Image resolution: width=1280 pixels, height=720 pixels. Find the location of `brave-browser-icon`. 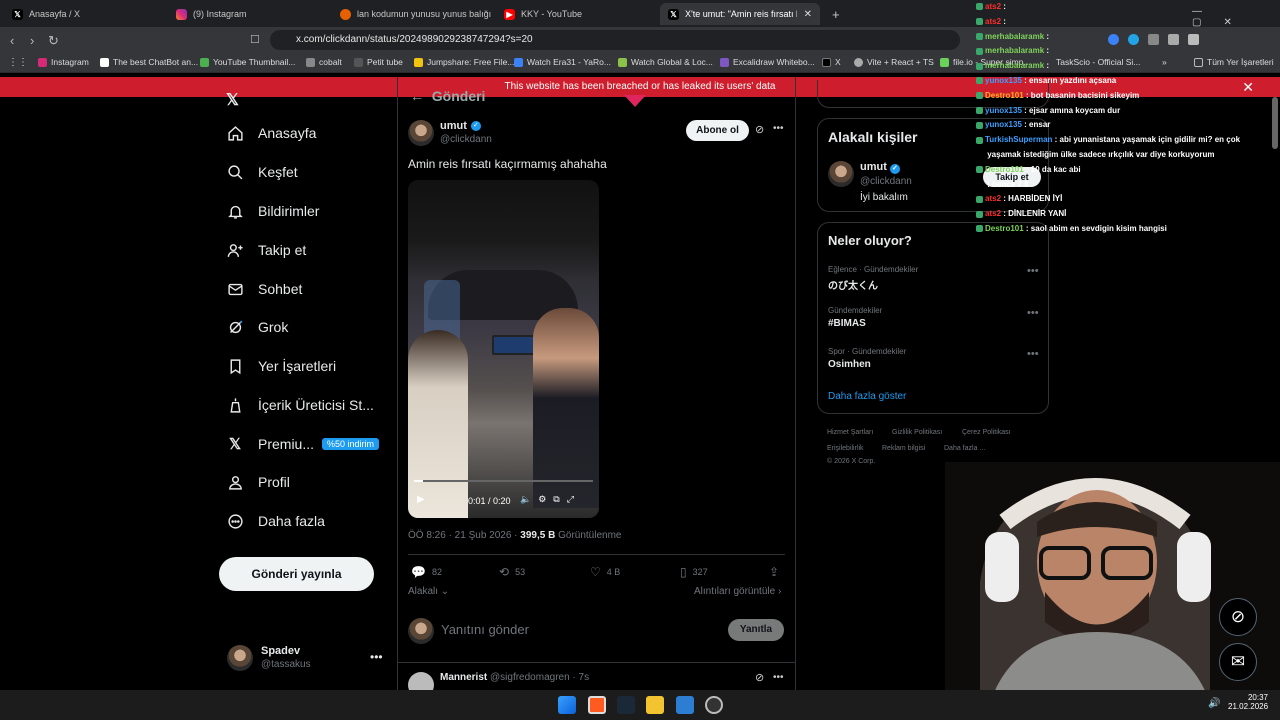

brave-browser-icon is located at coordinates (597, 705).